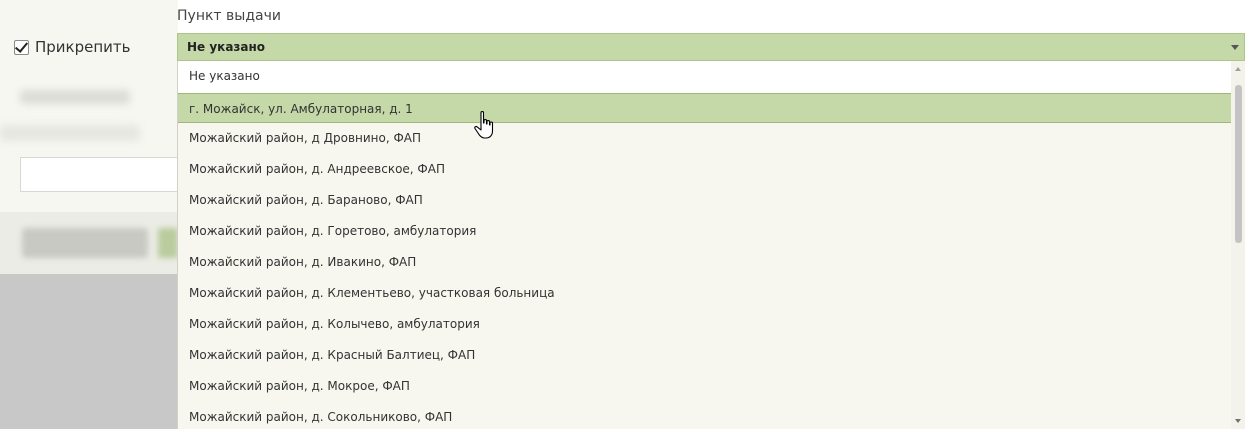 The width and height of the screenshot is (1245, 429). What do you see at coordinates (711, 138) in the screenshot?
I see `dropdown-option: Можайский район, д Дровнино, ФАП` at bounding box center [711, 138].